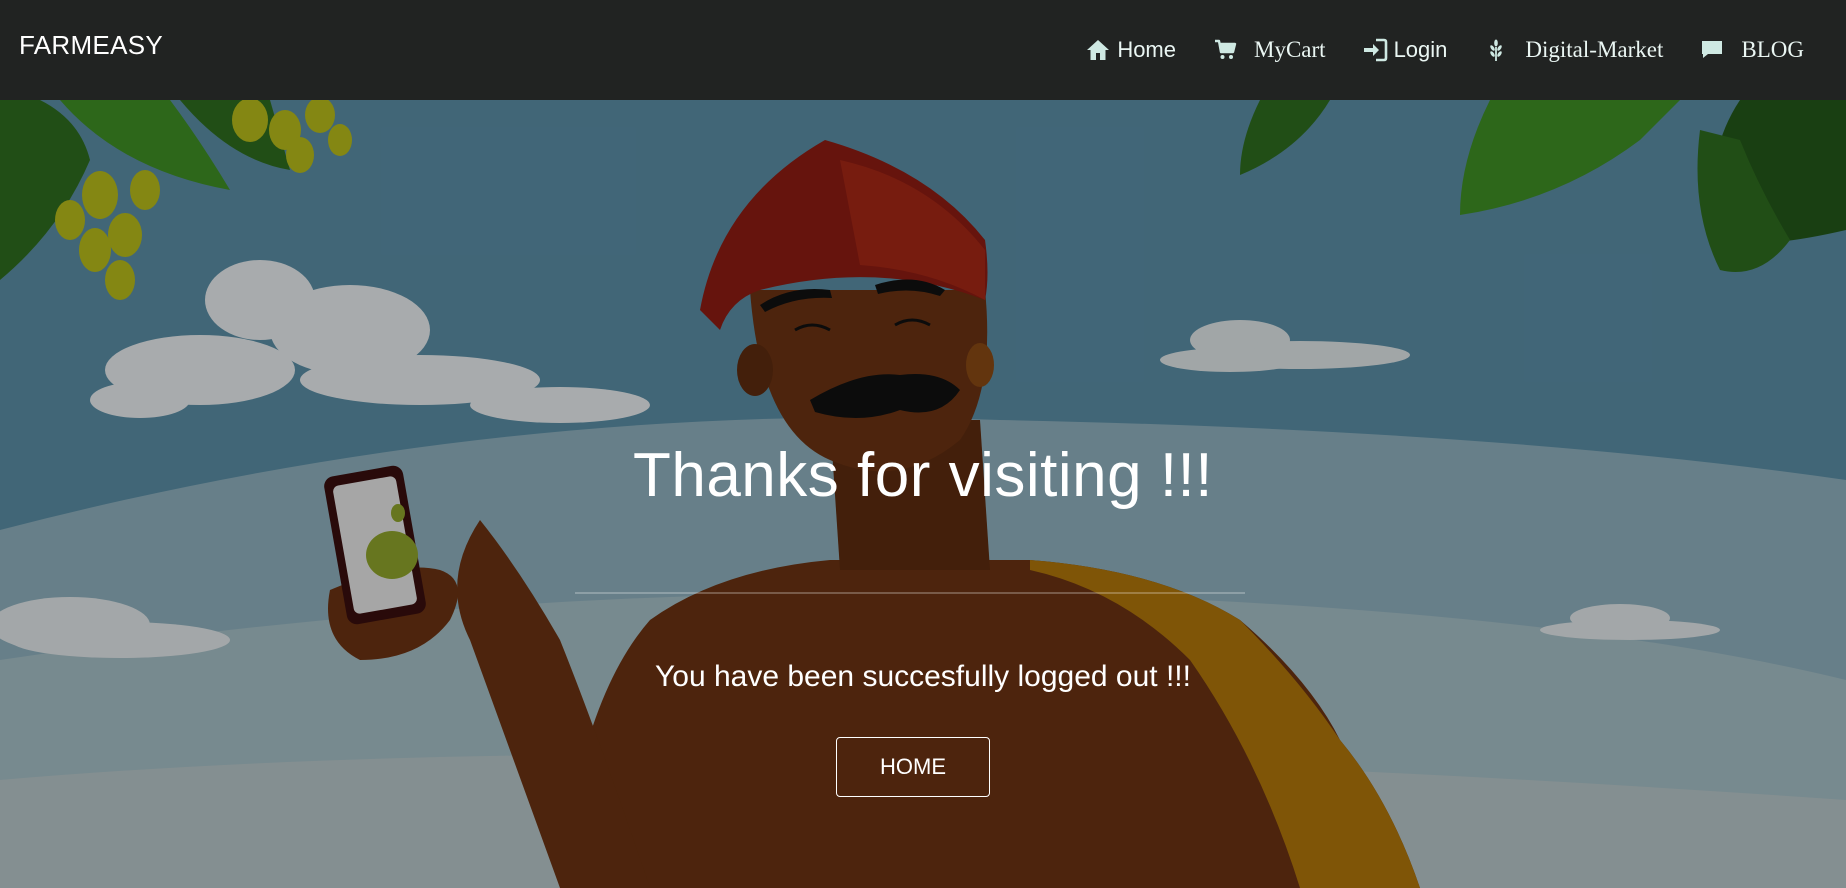 This screenshot has width=1846, height=888. I want to click on thanks-heading: Thanks for visiting !!!, so click(923, 475).